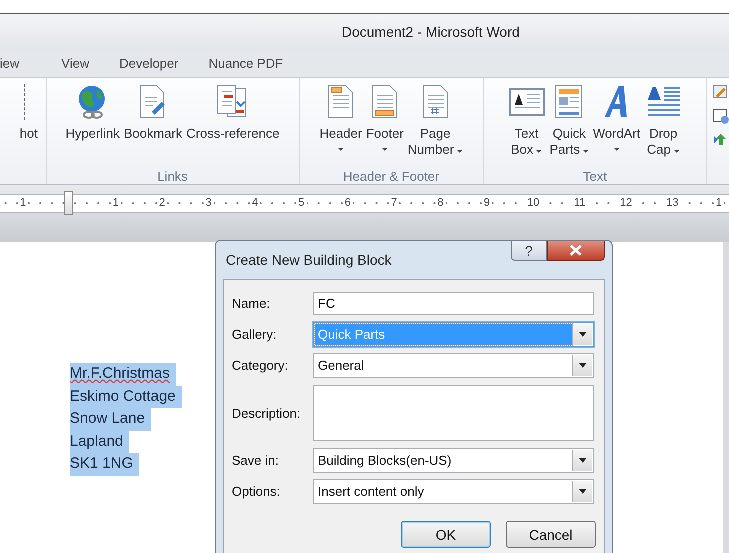  I want to click on dropdown-field: Insert content only, so click(453, 491).